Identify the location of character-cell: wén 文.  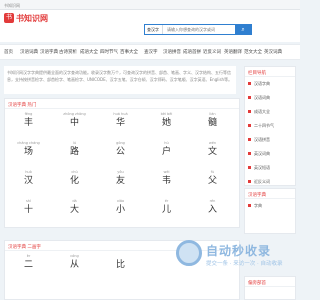
(212, 151).